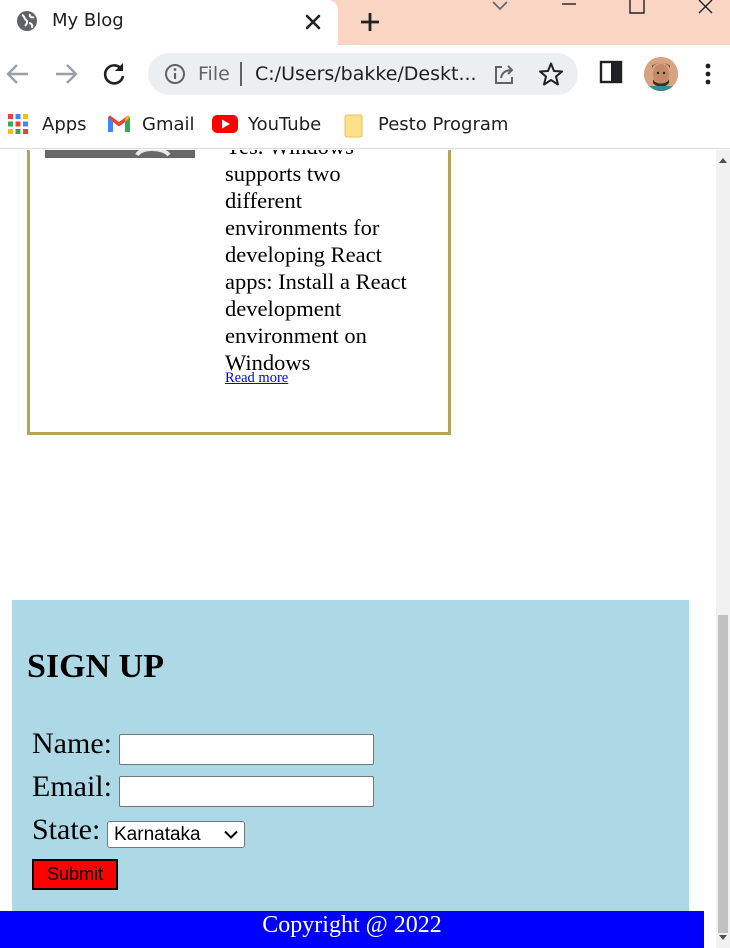 This screenshot has width=730, height=948. I want to click on post-thumbnail, so click(120, 154).